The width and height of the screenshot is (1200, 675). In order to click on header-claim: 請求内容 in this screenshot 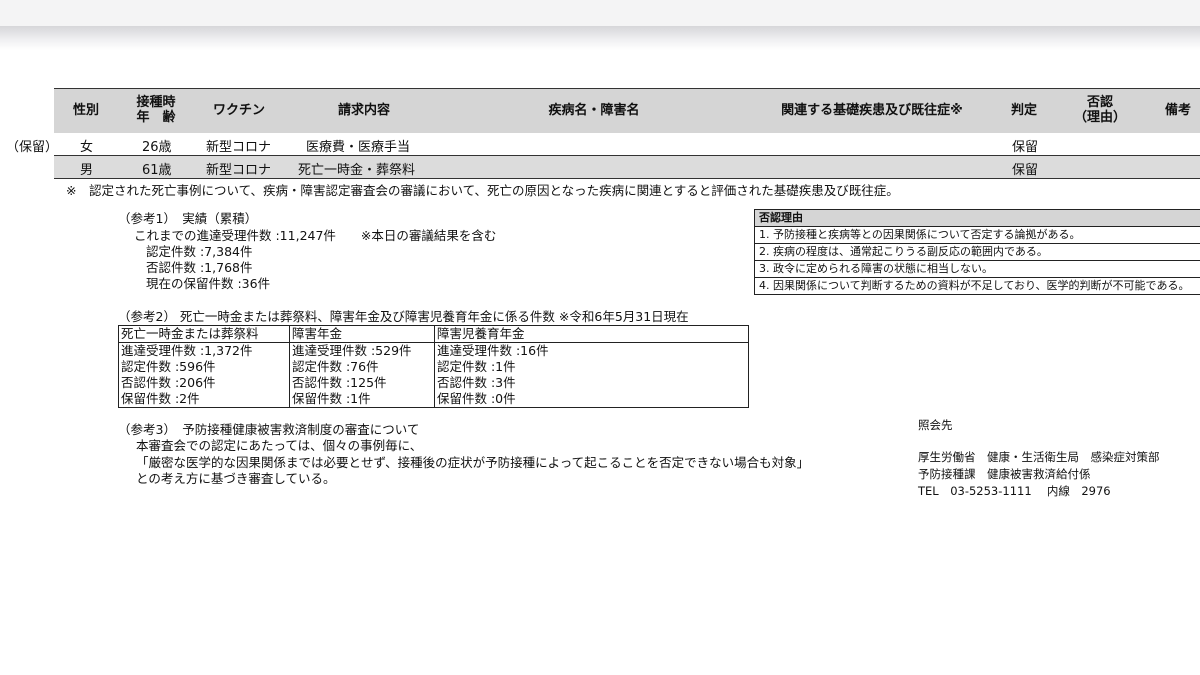, I will do `click(363, 110)`.